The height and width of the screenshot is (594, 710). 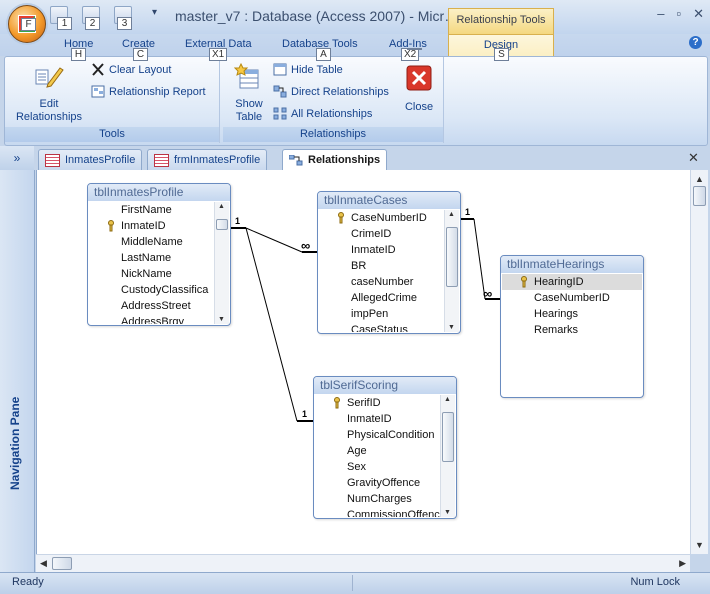 What do you see at coordinates (389, 200) in the screenshot?
I see `table-title: tblInmateCases` at bounding box center [389, 200].